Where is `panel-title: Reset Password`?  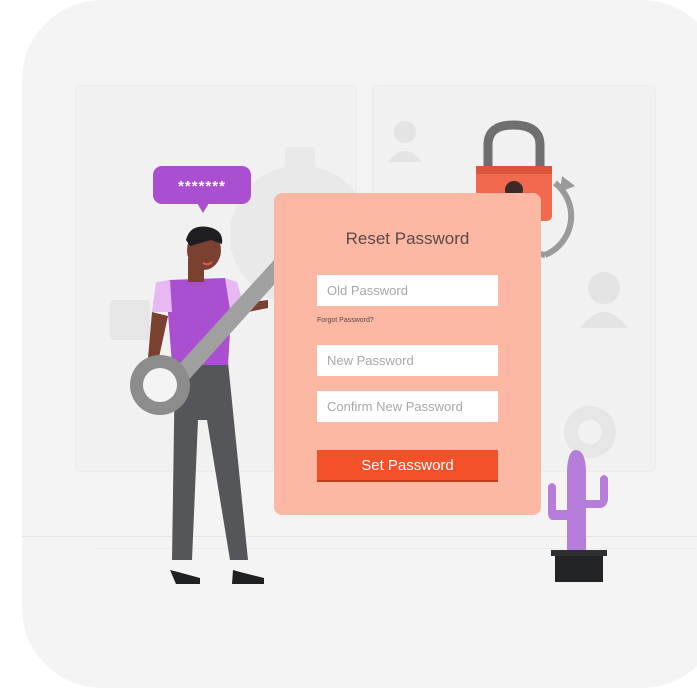
panel-title: Reset Password is located at coordinates (407, 238).